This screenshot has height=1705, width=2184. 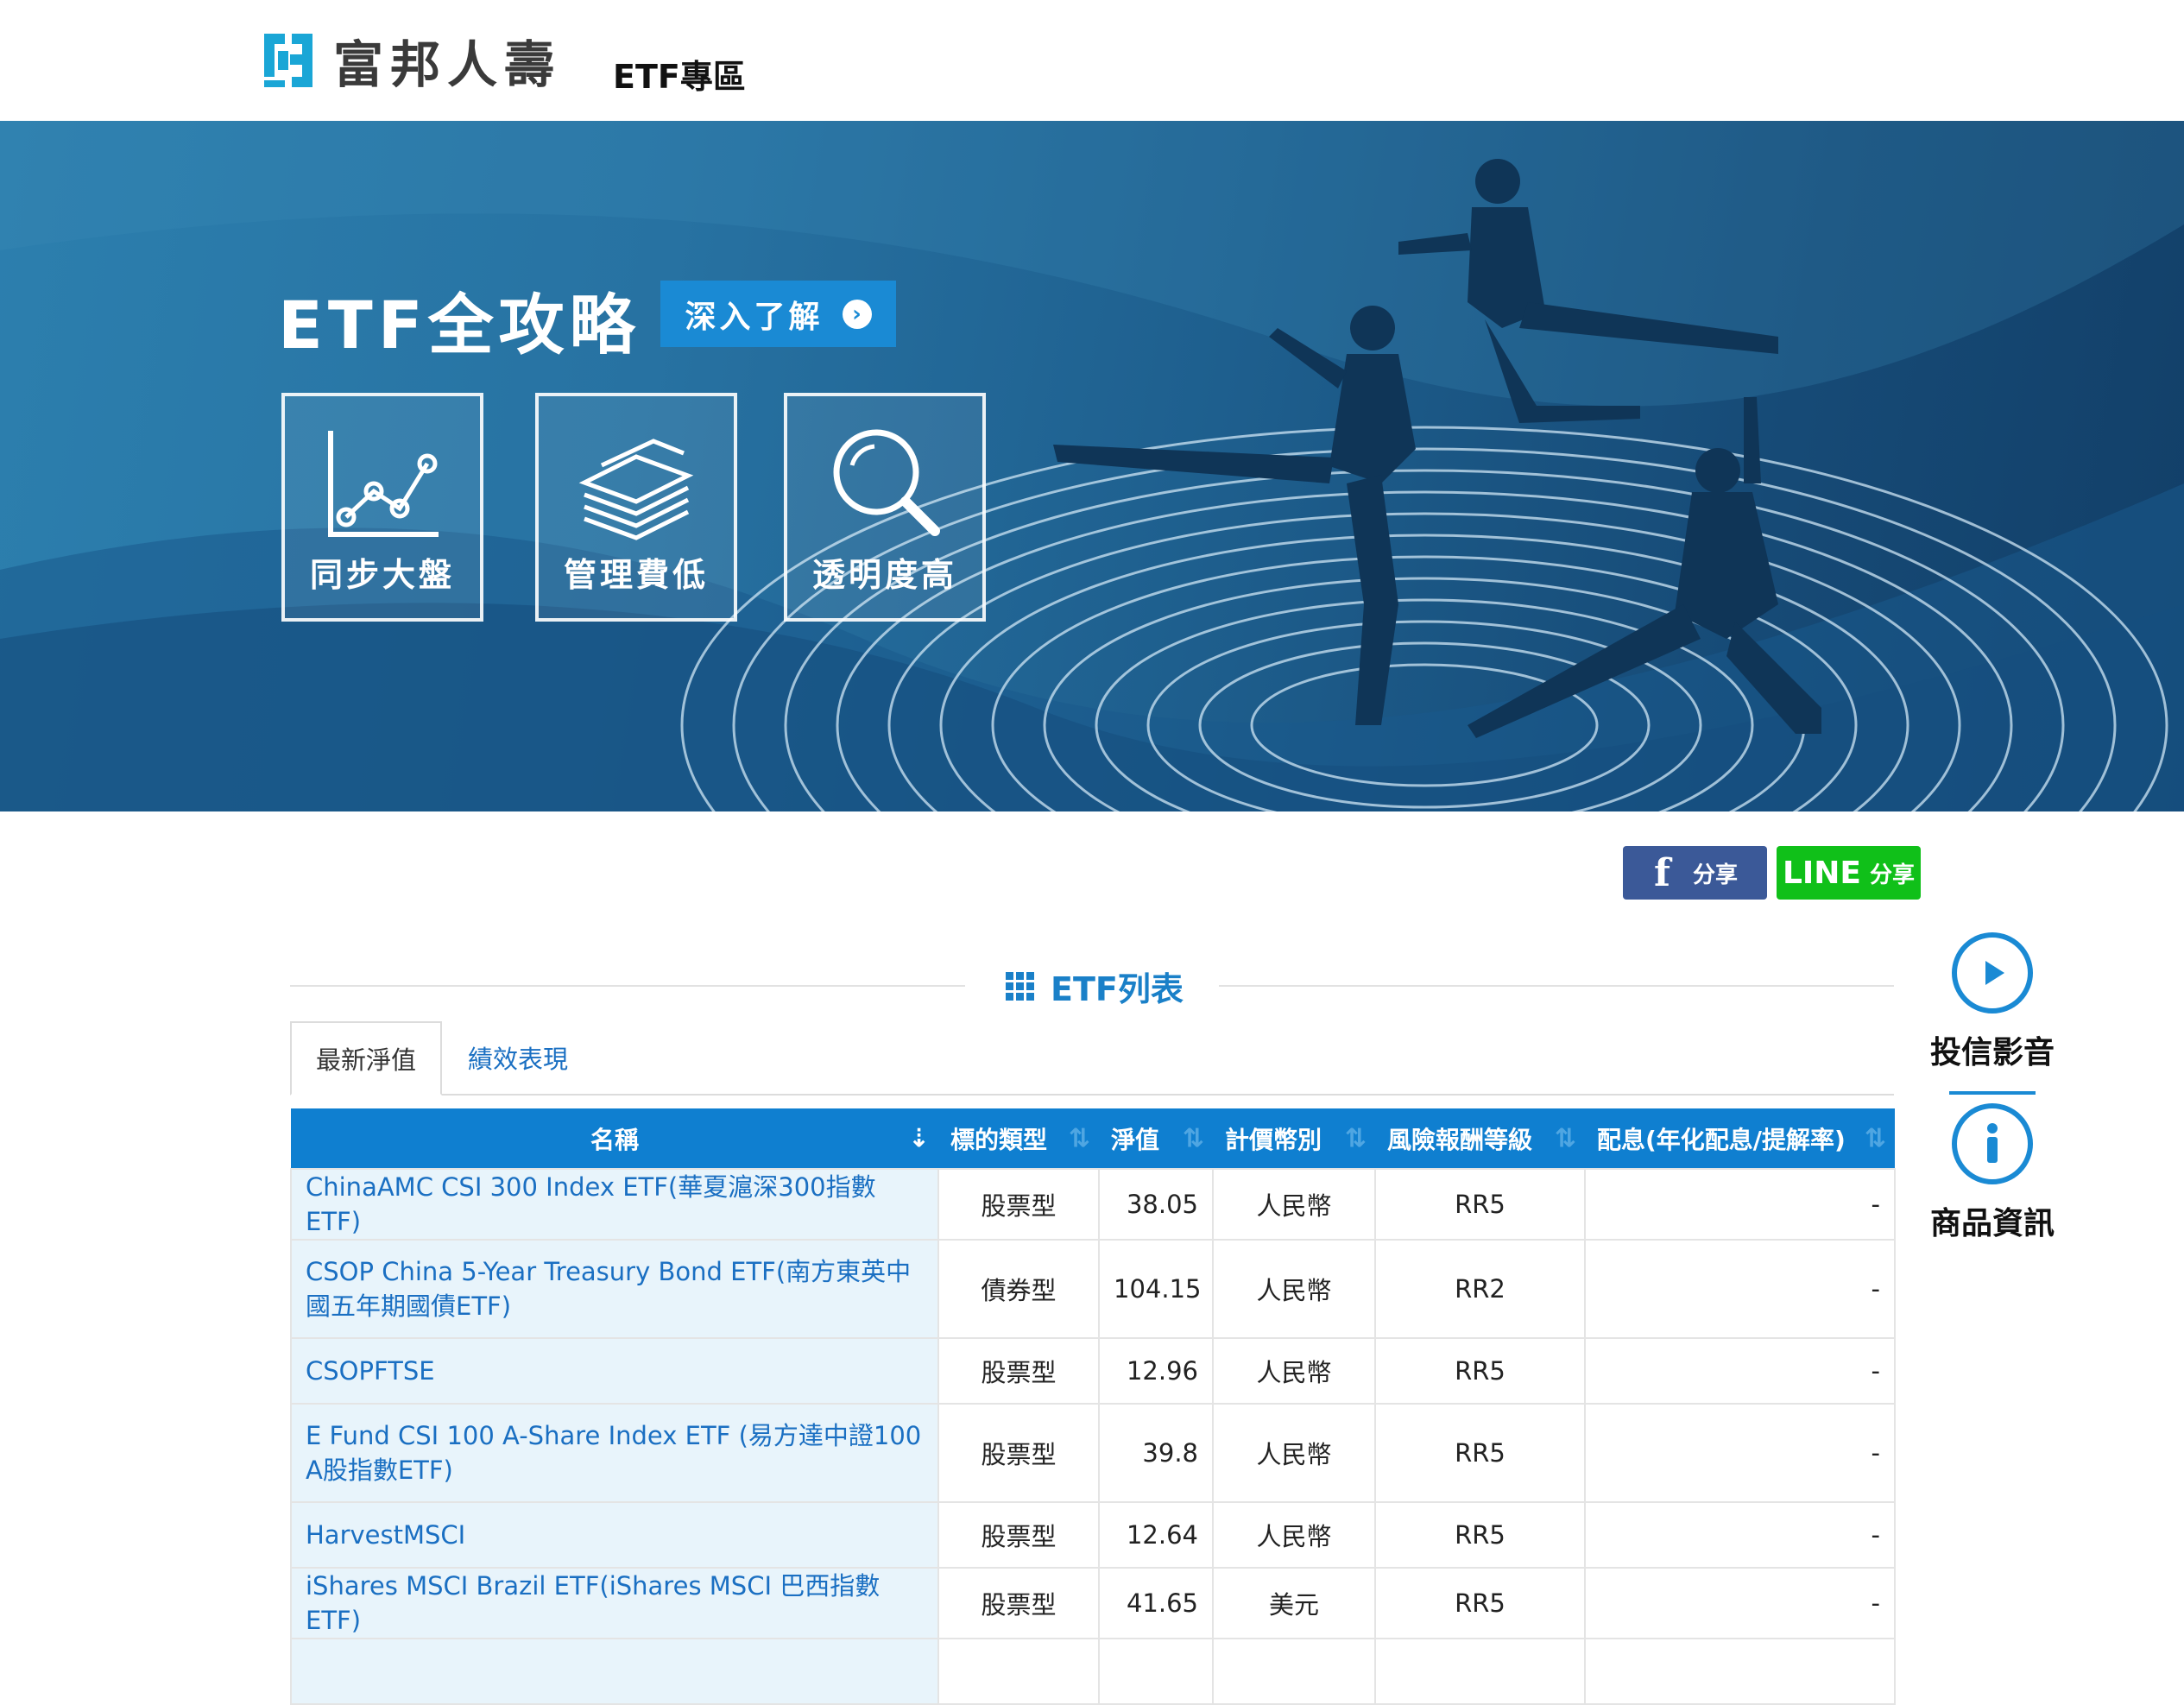 I want to click on cell-nav: 12.96, so click(x=1156, y=1371).